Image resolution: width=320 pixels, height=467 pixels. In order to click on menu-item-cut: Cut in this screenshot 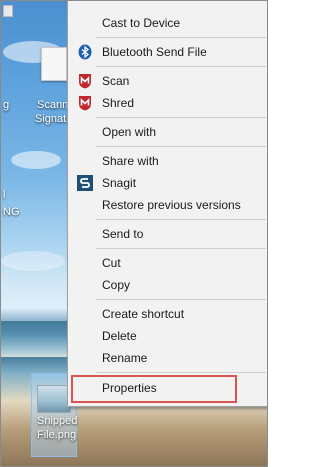, I will do `click(167, 263)`.